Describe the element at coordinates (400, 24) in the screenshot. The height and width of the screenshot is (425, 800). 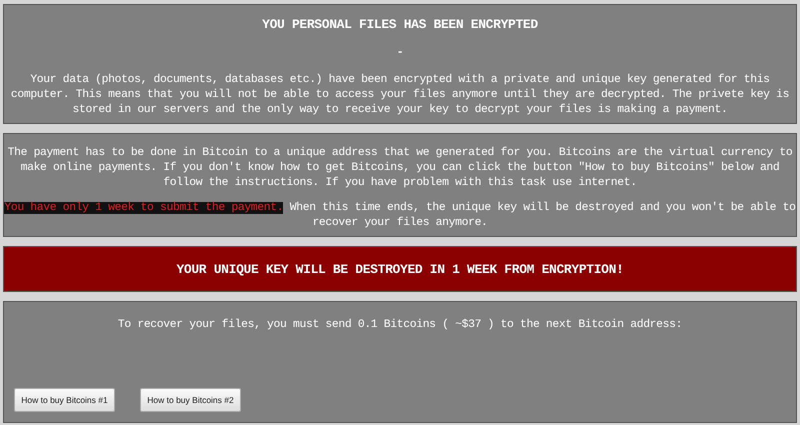
I see `header-title: YOU PERSONAL FILES HAS BEEN ENCRYPTED` at that location.